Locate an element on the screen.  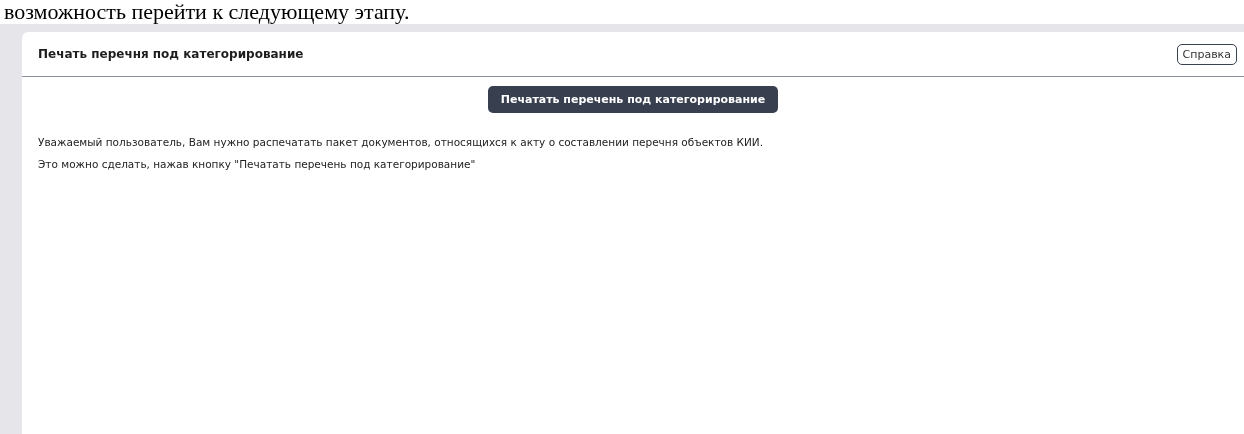
caption-text: возможность перейти к следующему этапу. is located at coordinates (207, 12).